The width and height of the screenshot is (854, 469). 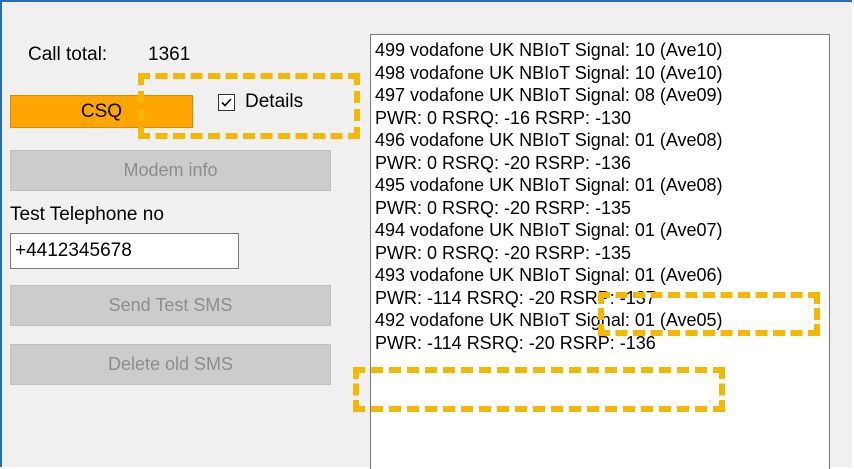 What do you see at coordinates (503, 117) in the screenshot?
I see `log-line: PWR: 0 RSRQ: -16 RSRP: -130` at bounding box center [503, 117].